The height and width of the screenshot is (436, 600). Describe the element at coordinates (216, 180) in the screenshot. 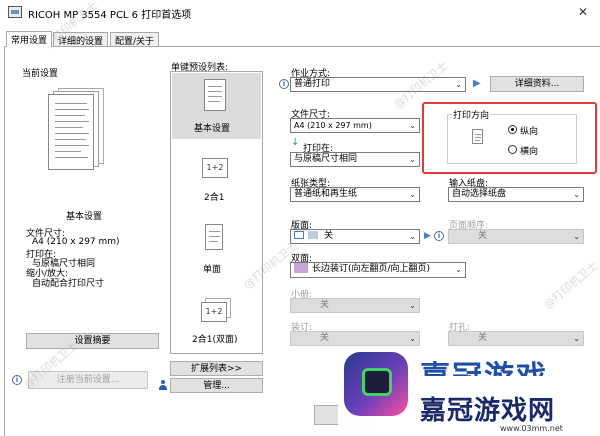

I see `preset-item-2in1: 1+2 2合1` at that location.